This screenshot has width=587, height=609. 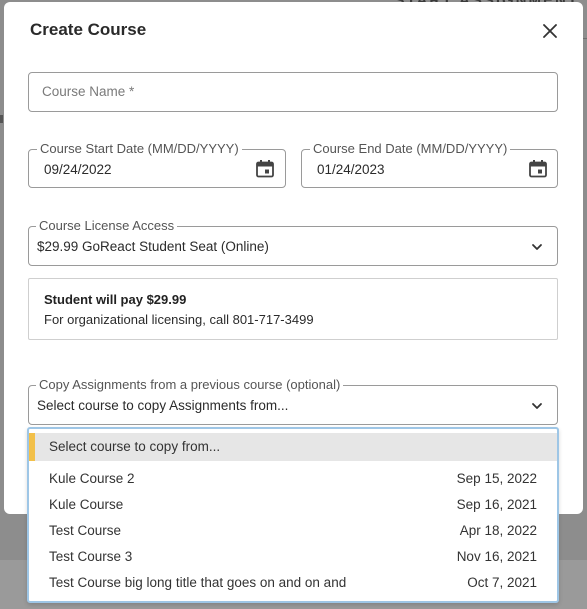 I want to click on option-date: Oct 7, 2021, so click(x=502, y=582).